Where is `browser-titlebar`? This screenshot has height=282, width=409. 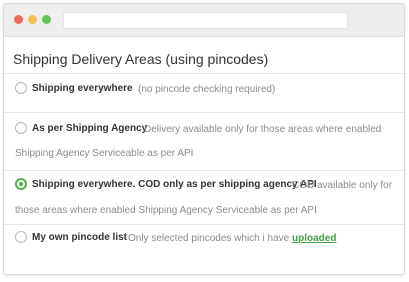 browser-titlebar is located at coordinates (204, 20).